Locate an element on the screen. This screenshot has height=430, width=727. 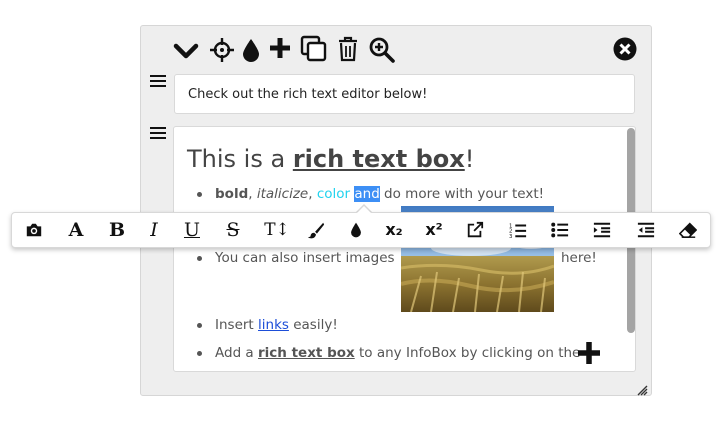
trash-icon is located at coordinates (348, 49).